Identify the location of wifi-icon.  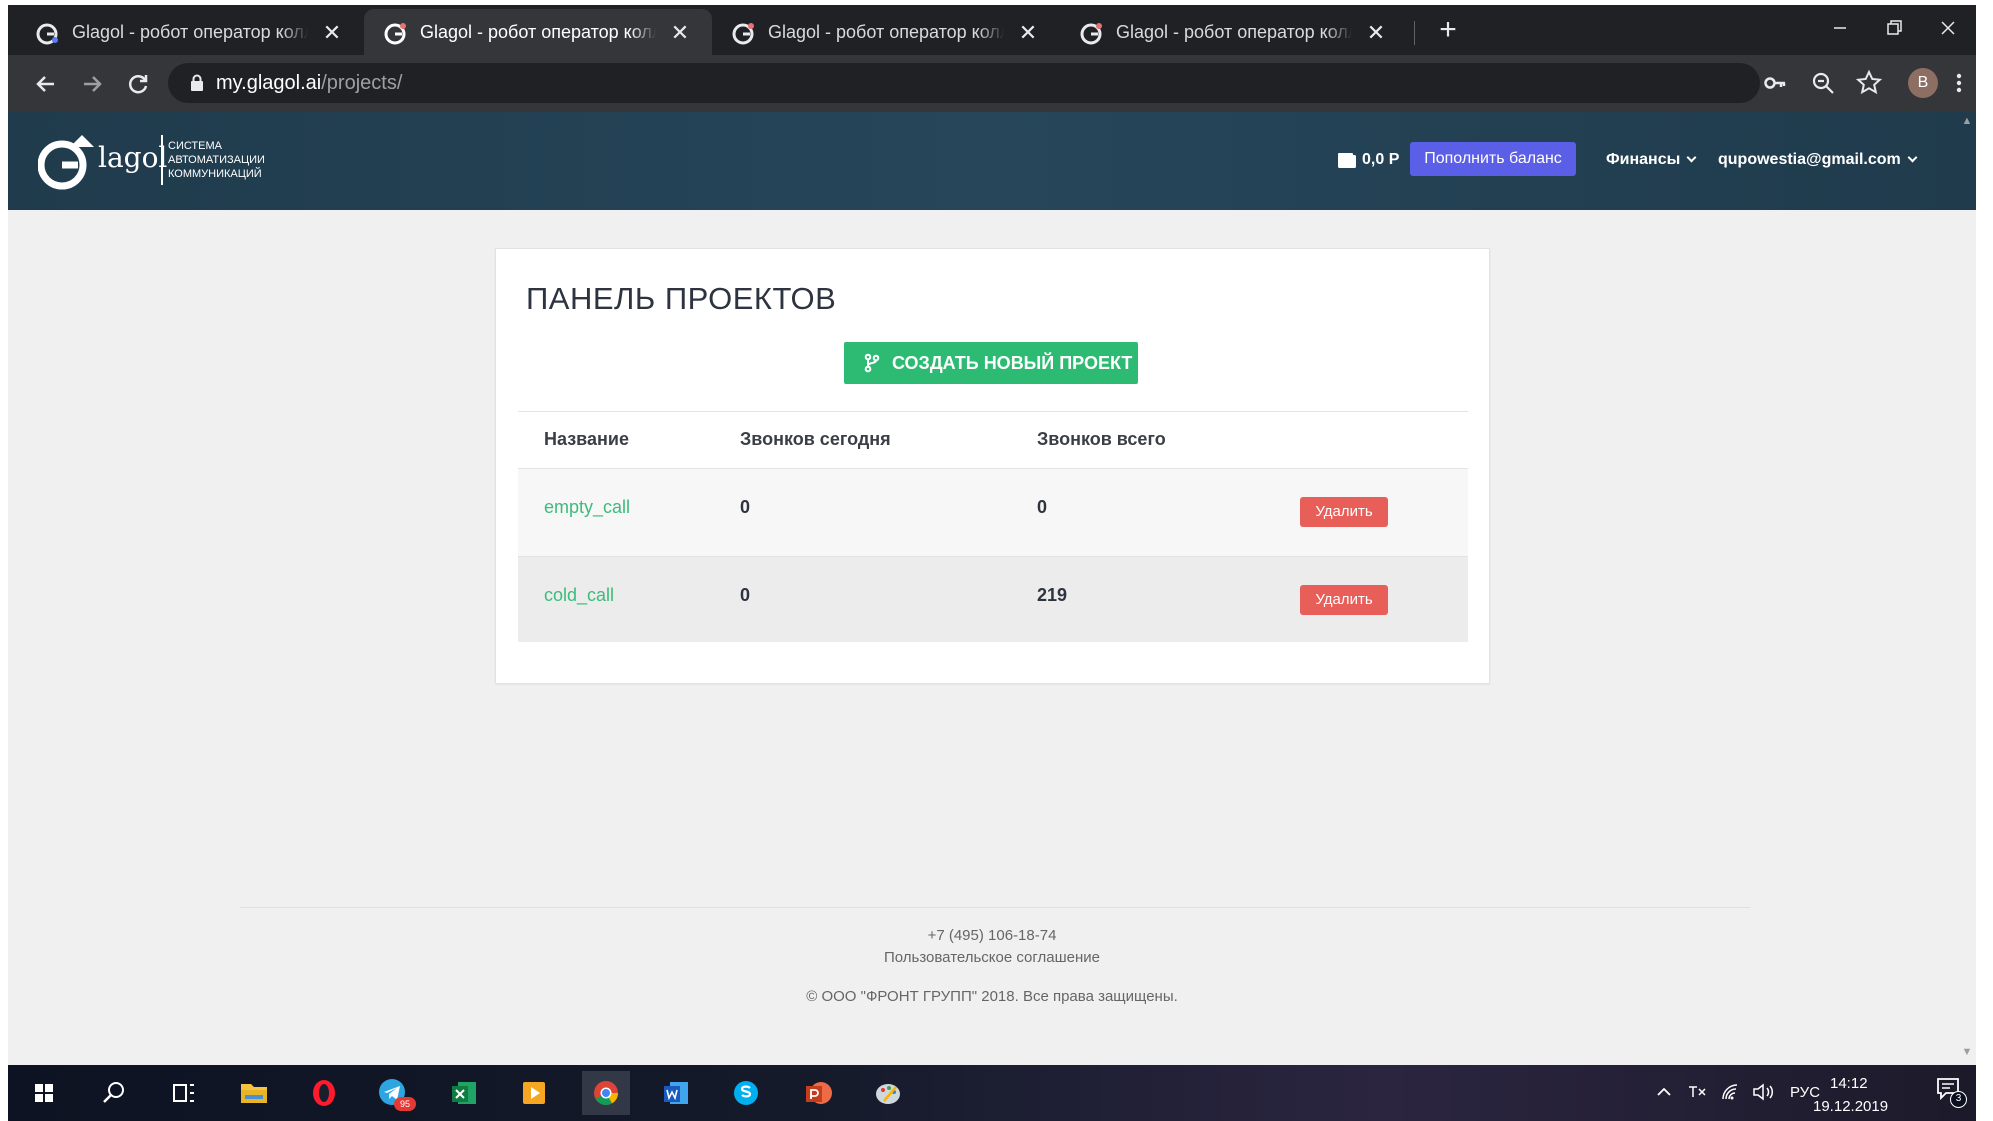
(1731, 1092).